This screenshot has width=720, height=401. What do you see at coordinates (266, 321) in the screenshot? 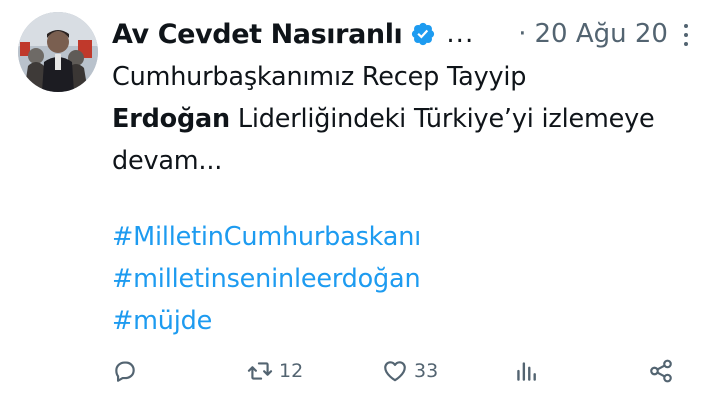
I see `hashtag-link: #müjde` at bounding box center [266, 321].